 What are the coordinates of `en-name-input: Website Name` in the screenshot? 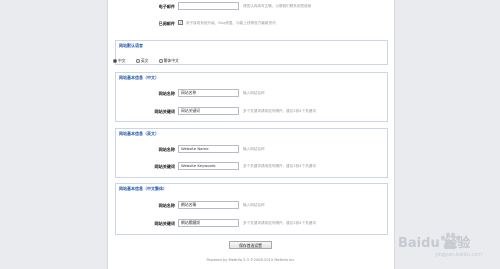 It's located at (208, 149).